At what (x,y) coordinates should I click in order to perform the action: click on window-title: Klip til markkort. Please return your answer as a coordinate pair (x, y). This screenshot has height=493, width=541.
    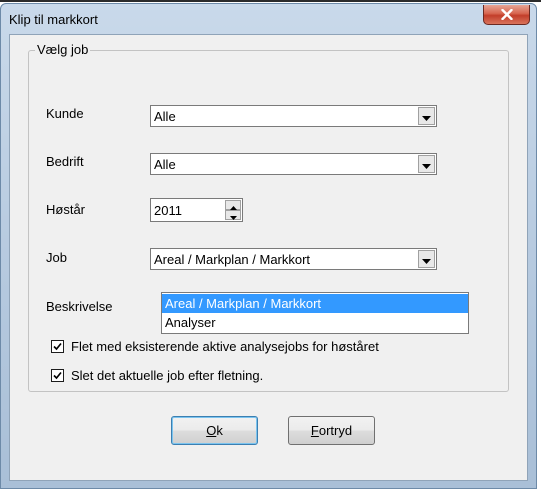
    Looking at the image, I should click on (53, 19).